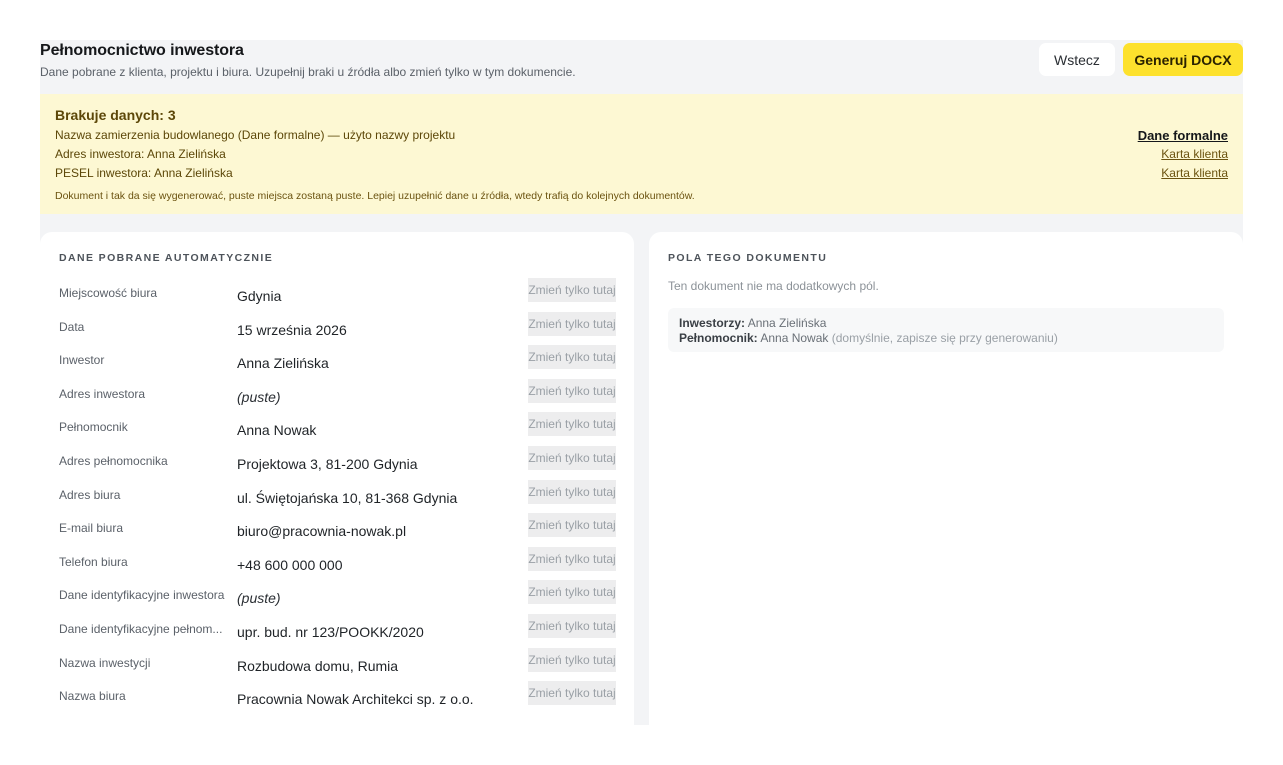 The height and width of the screenshot is (765, 1283). What do you see at coordinates (93, 561) in the screenshot?
I see `data-row-label: Telefon biura` at bounding box center [93, 561].